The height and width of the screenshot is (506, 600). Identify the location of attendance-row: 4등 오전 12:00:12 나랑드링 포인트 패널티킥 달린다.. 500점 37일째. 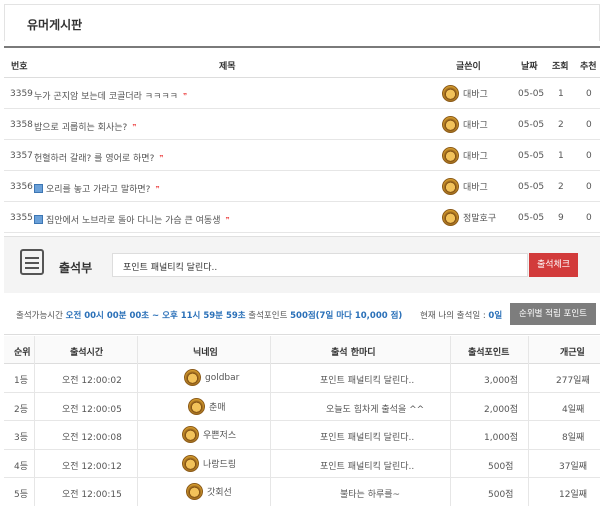
(302, 464).